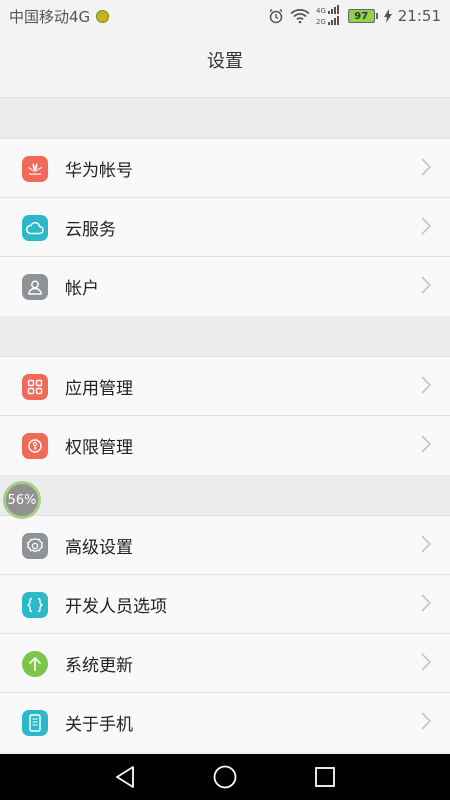 The width and height of the screenshot is (450, 800). What do you see at coordinates (99, 725) in the screenshot?
I see `settings-item-label: 关于手机` at bounding box center [99, 725].